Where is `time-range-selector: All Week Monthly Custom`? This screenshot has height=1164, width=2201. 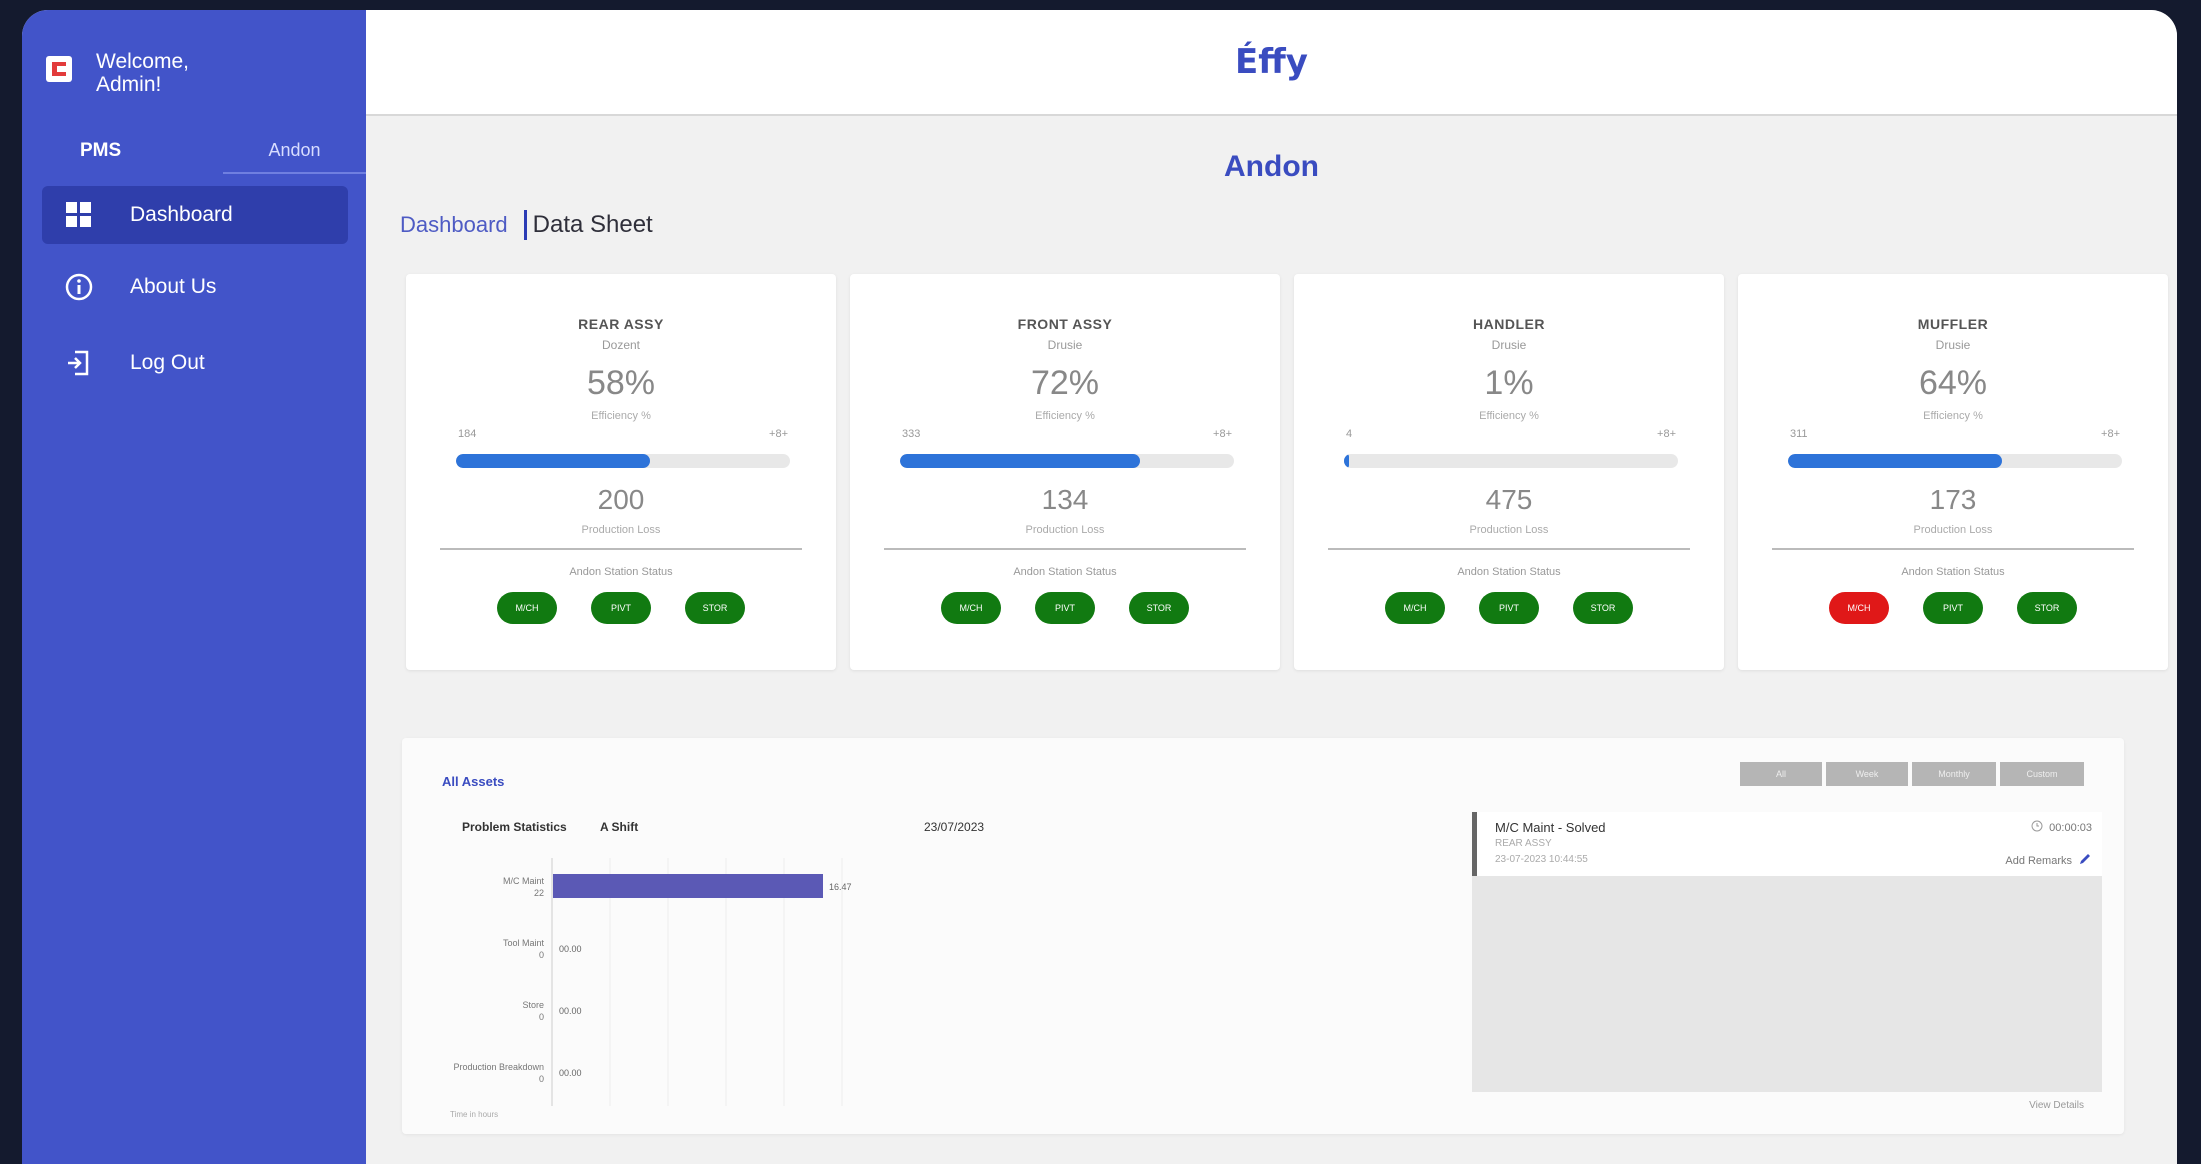
time-range-selector: All Week Monthly Custom is located at coordinates (1912, 774).